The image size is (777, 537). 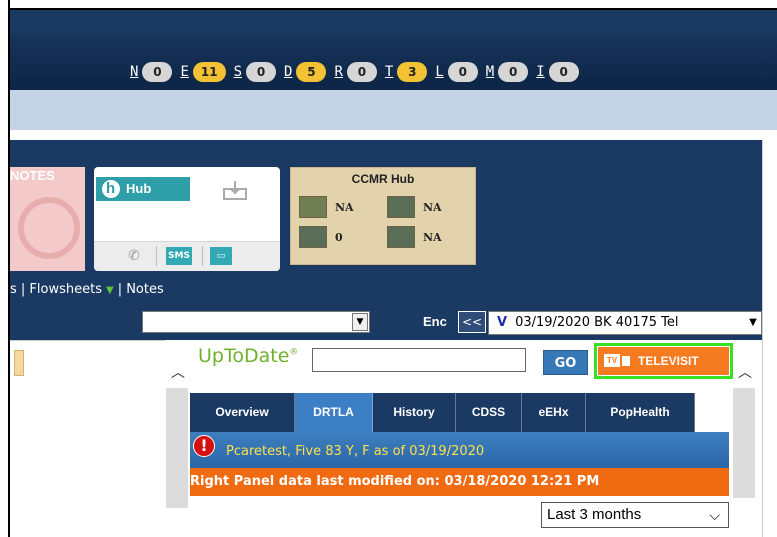 What do you see at coordinates (204, 446) in the screenshot?
I see `alert-icon: !` at bounding box center [204, 446].